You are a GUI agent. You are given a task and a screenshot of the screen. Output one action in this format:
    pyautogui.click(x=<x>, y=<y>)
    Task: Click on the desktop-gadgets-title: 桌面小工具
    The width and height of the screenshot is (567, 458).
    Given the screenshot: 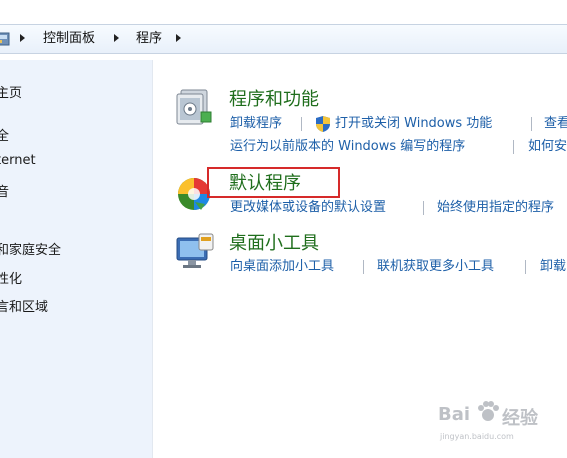 What is the action you would take?
    pyautogui.click(x=274, y=244)
    